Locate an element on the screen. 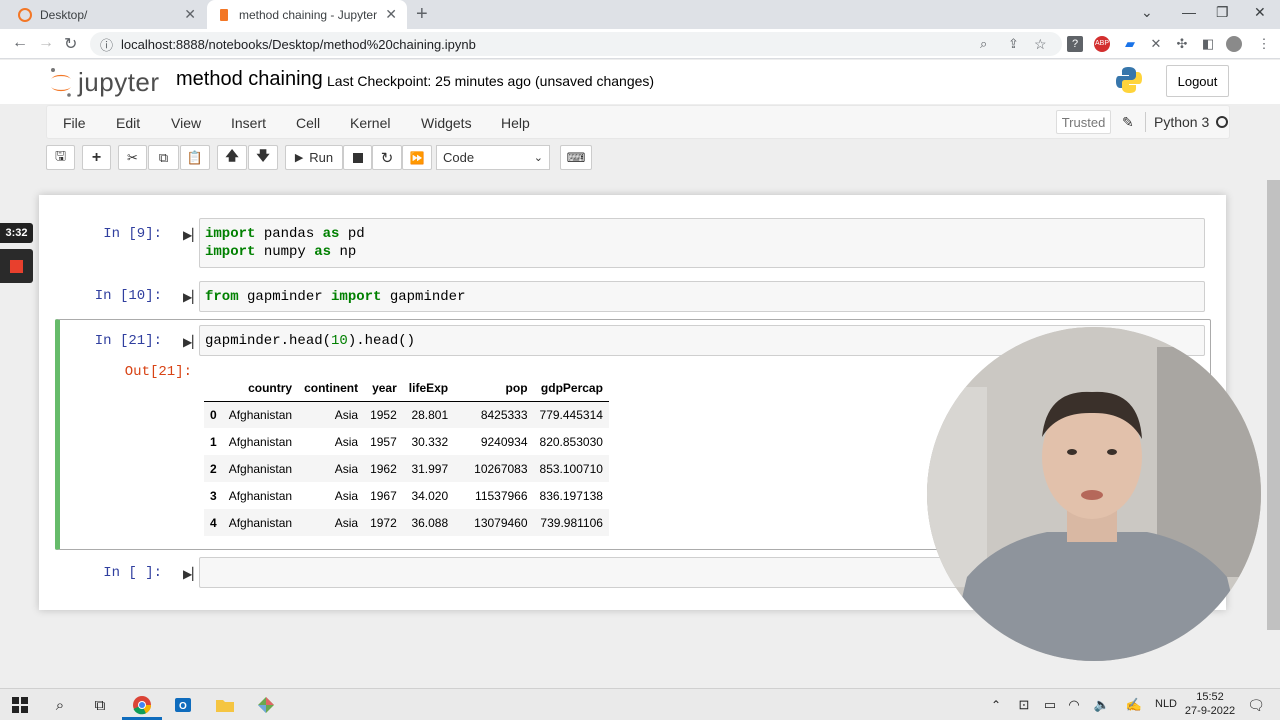 Image resolution: width=1280 pixels, height=720 pixels. chevron-down-icon: ⌄ is located at coordinates (538, 158).